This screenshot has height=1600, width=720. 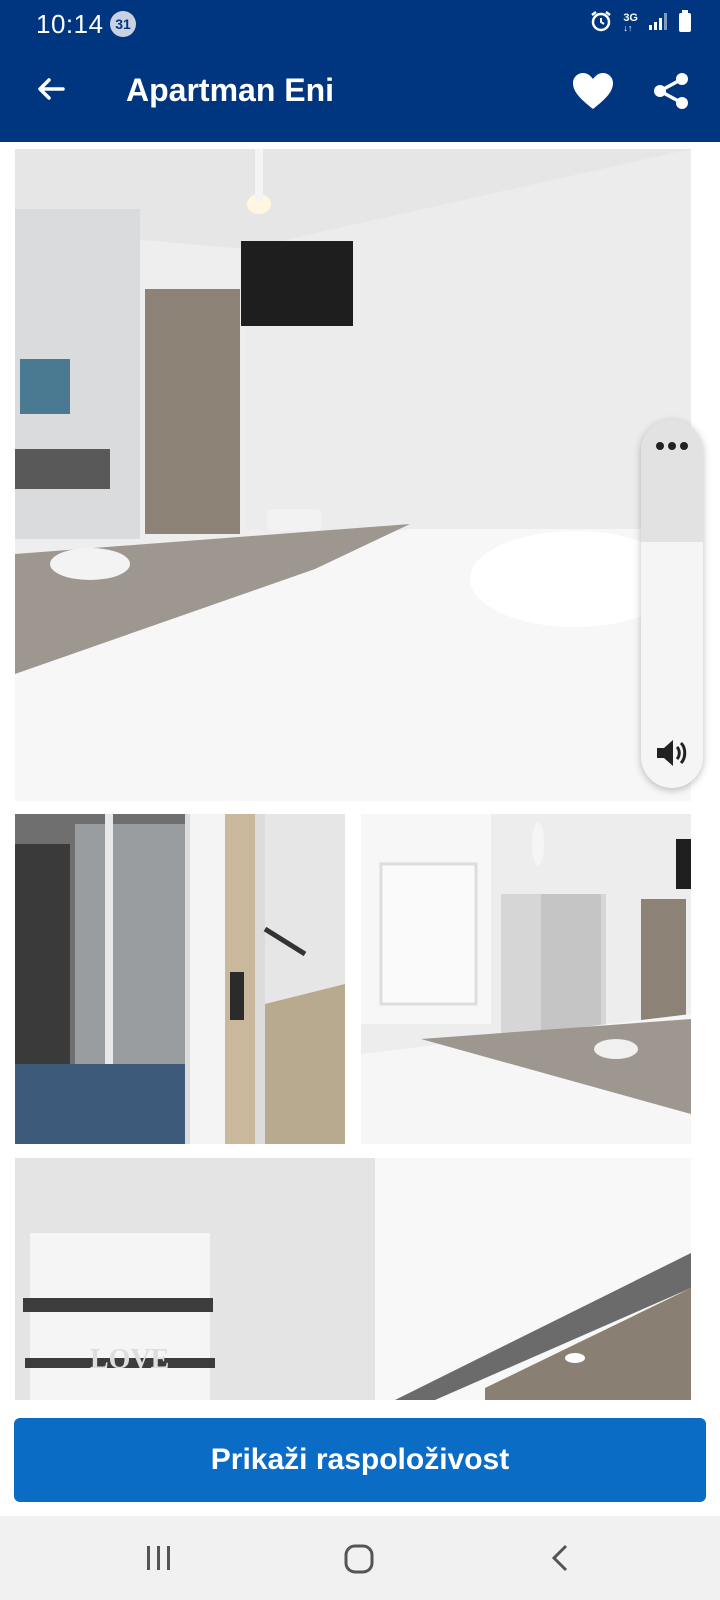 I want to click on battery-icon, so click(x=685, y=23).